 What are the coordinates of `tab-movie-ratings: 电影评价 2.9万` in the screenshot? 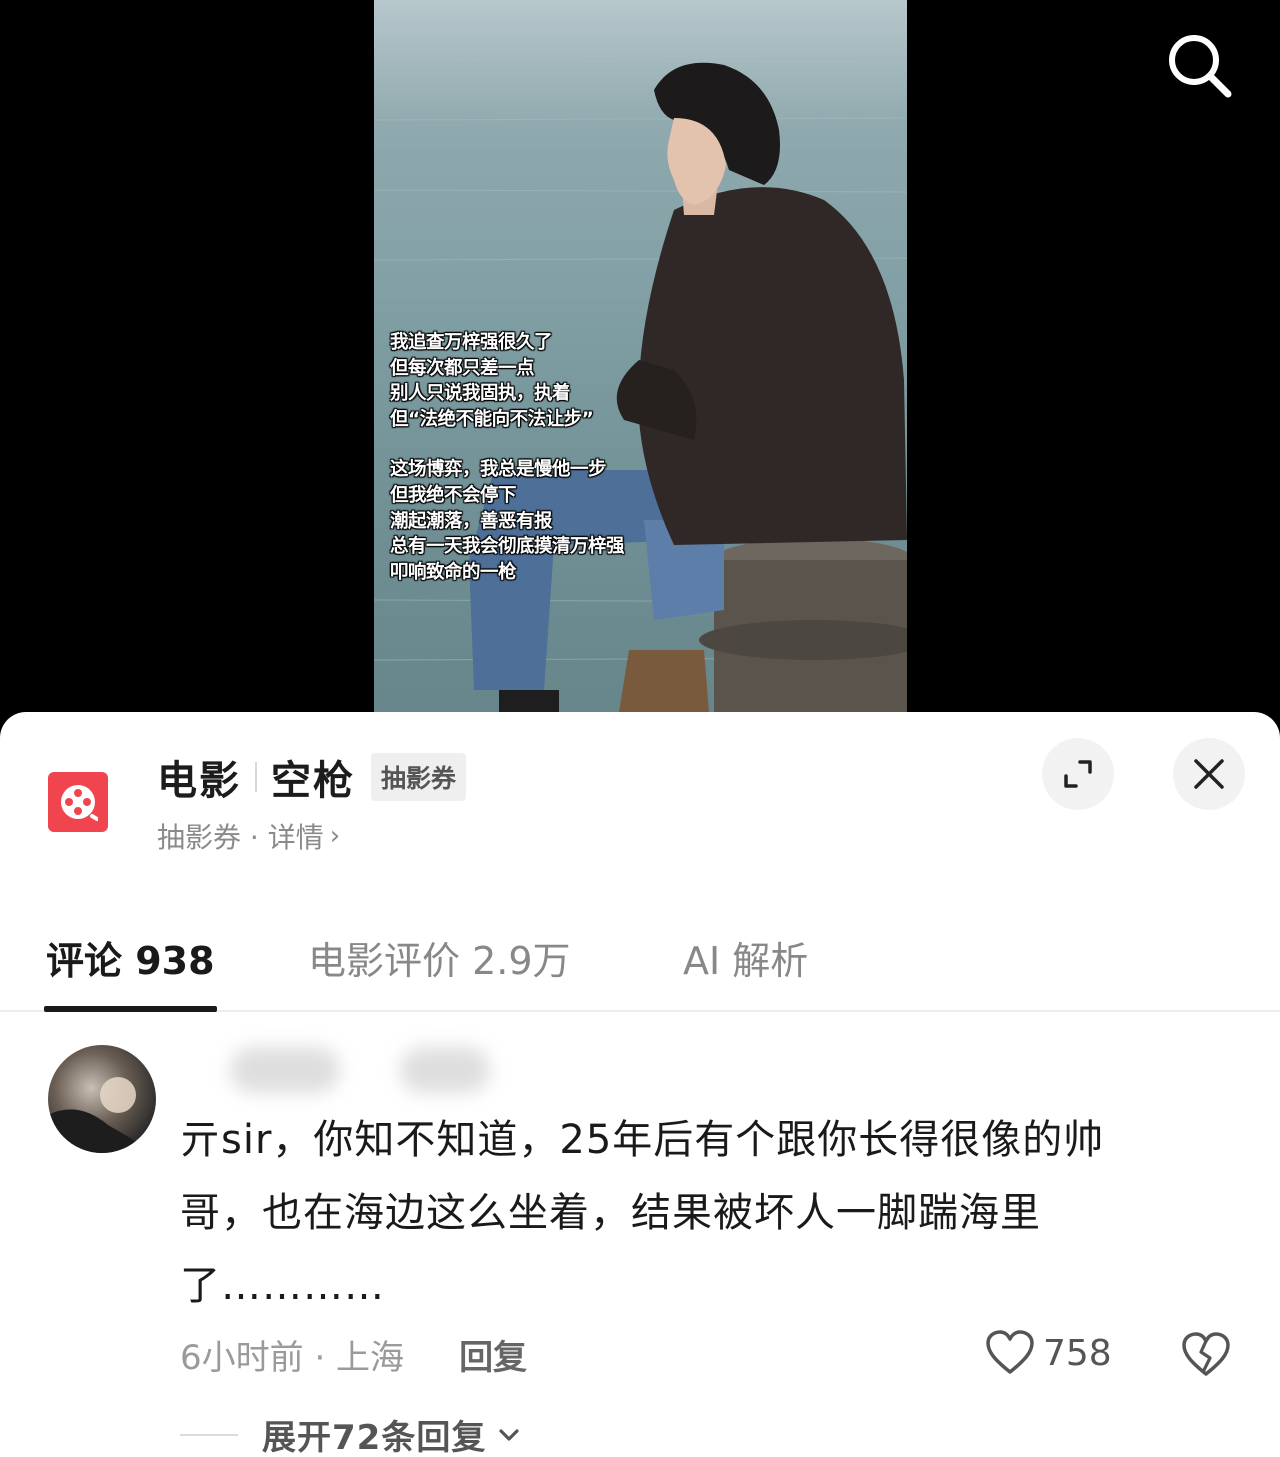 It's located at (439, 957).